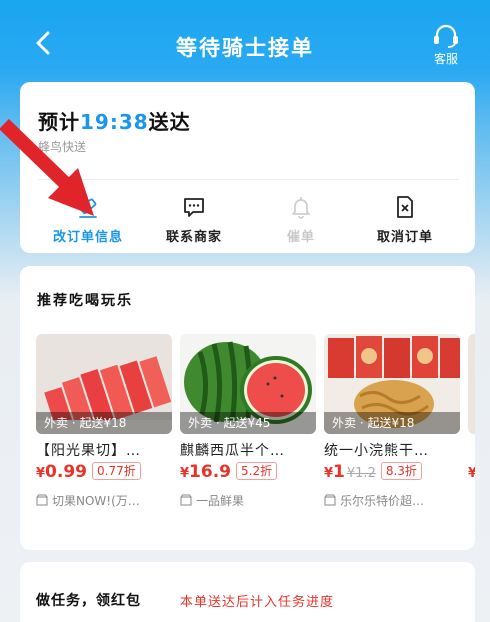 The height and width of the screenshot is (622, 490). I want to click on product-image: 外卖 · 起送¥45, so click(248, 384).